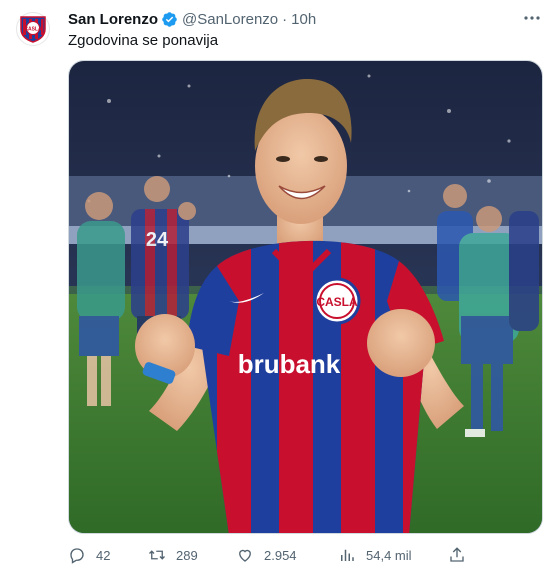 The height and width of the screenshot is (571, 550). What do you see at coordinates (173, 555) in the screenshot?
I see `retweet-button: 289` at bounding box center [173, 555].